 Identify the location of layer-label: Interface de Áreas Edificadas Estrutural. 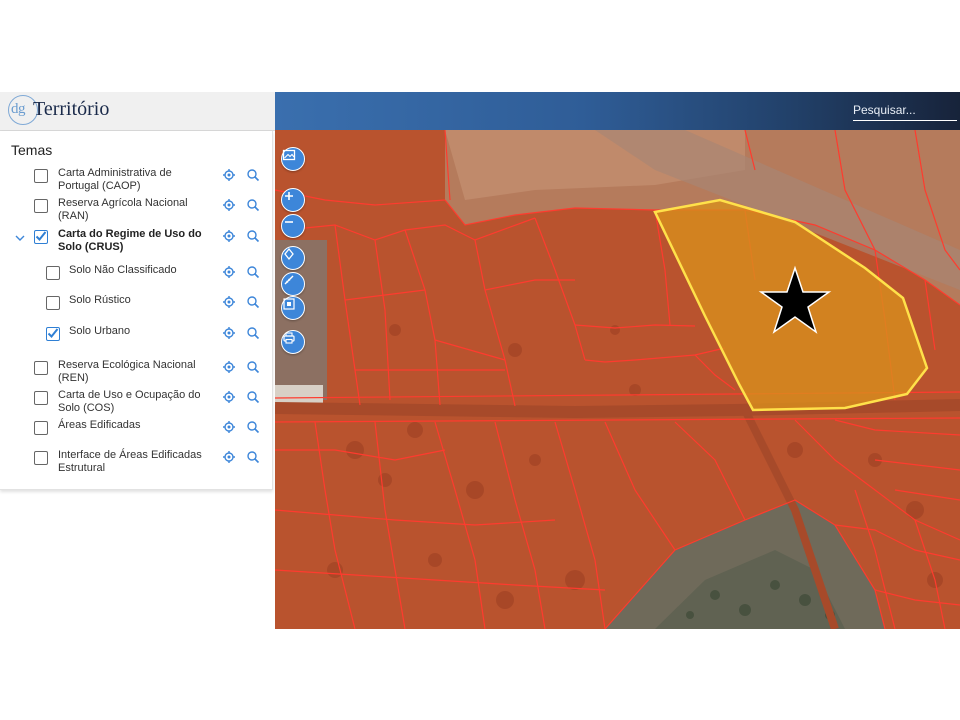
(130, 461).